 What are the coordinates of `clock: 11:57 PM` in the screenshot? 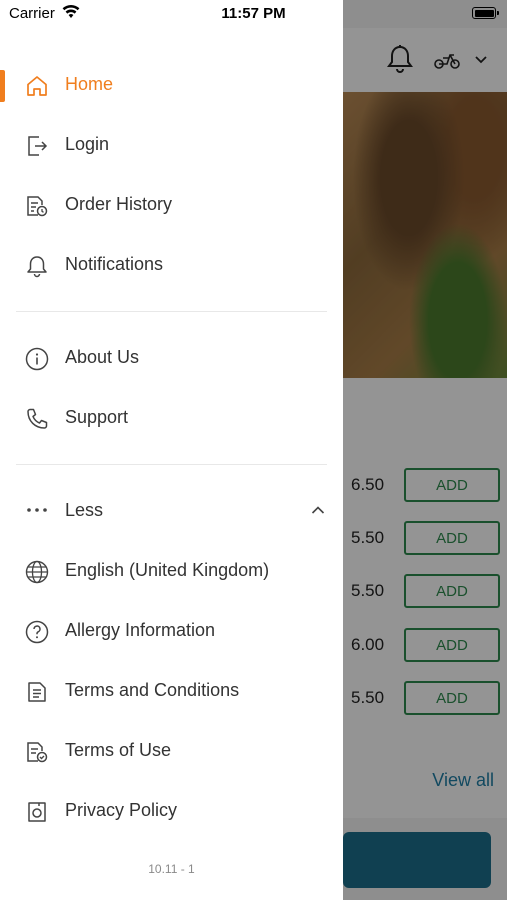 It's located at (253, 13).